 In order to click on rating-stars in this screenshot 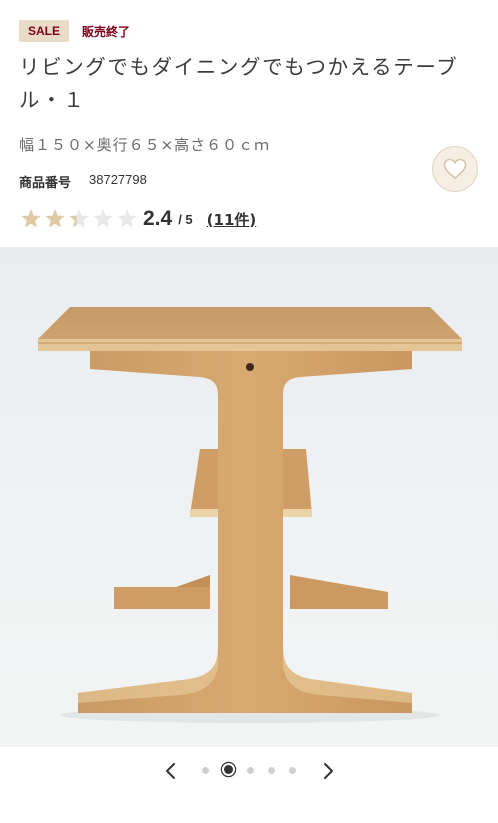, I will do `click(79, 219)`.